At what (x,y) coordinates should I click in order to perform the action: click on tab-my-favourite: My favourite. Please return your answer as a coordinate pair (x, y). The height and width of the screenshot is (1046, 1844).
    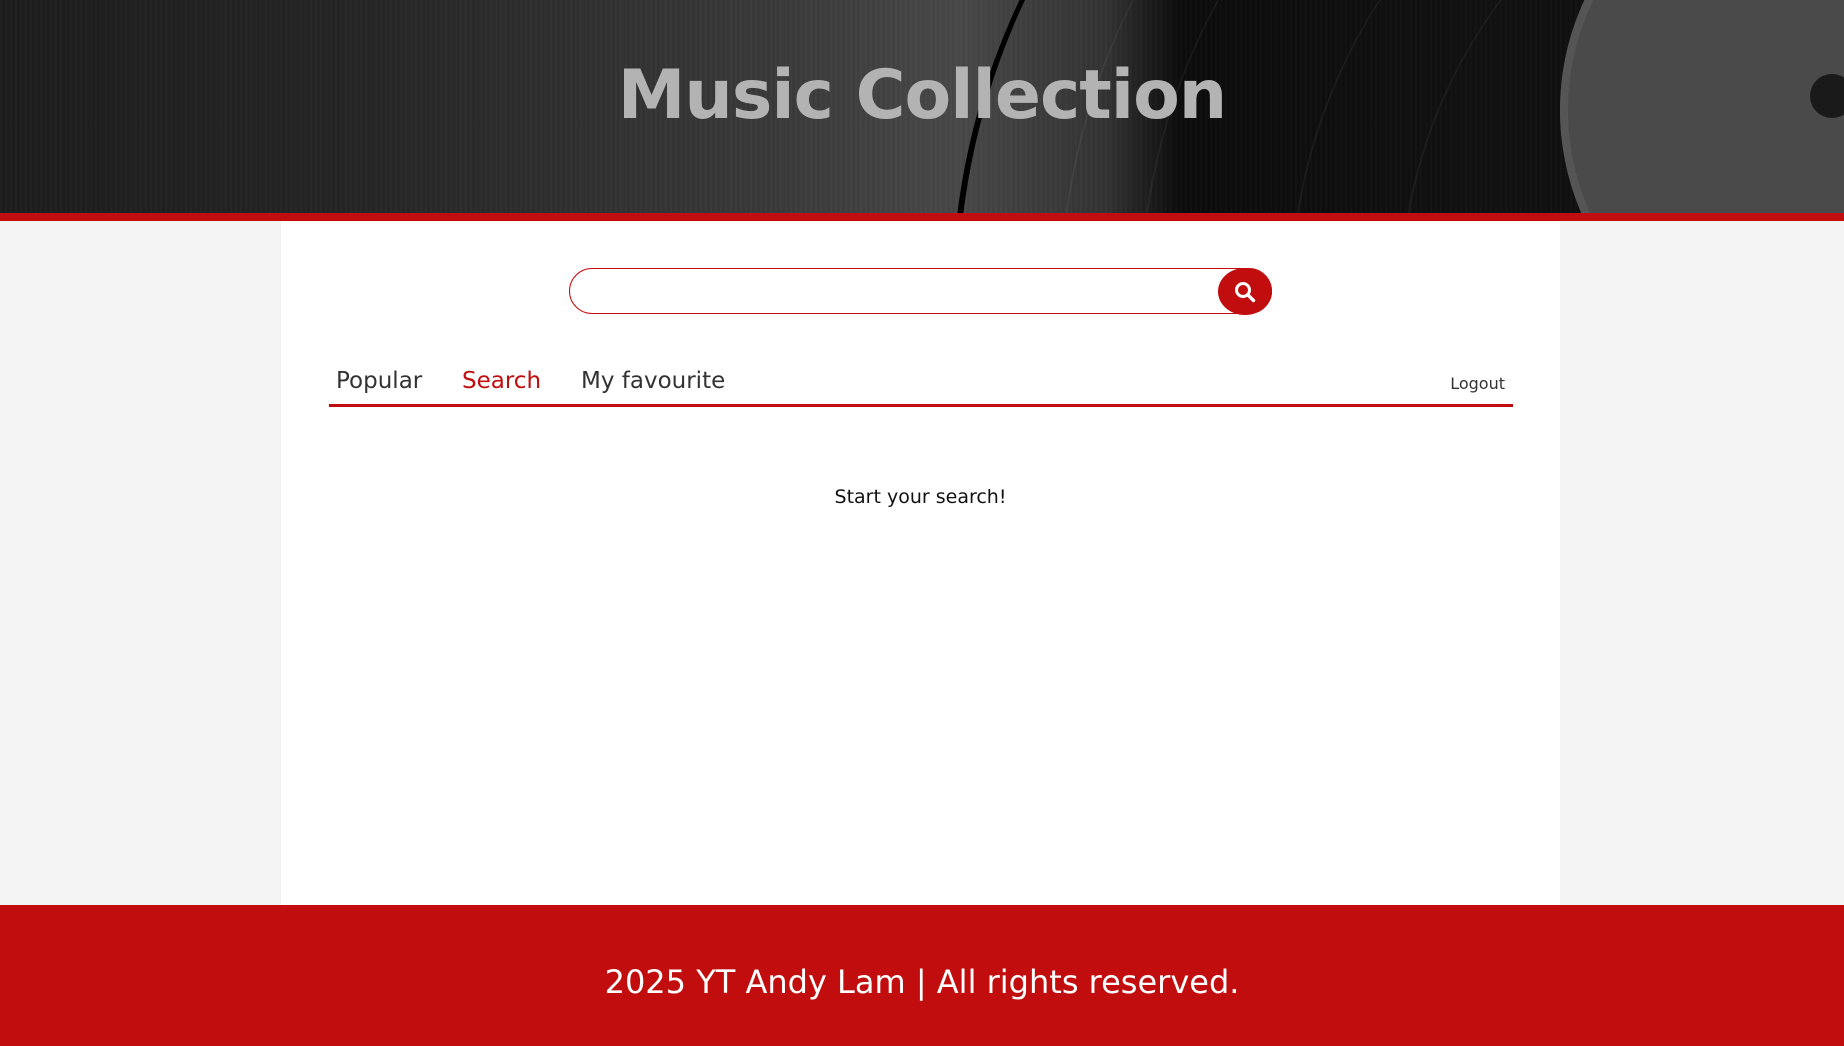
    Looking at the image, I should click on (653, 381).